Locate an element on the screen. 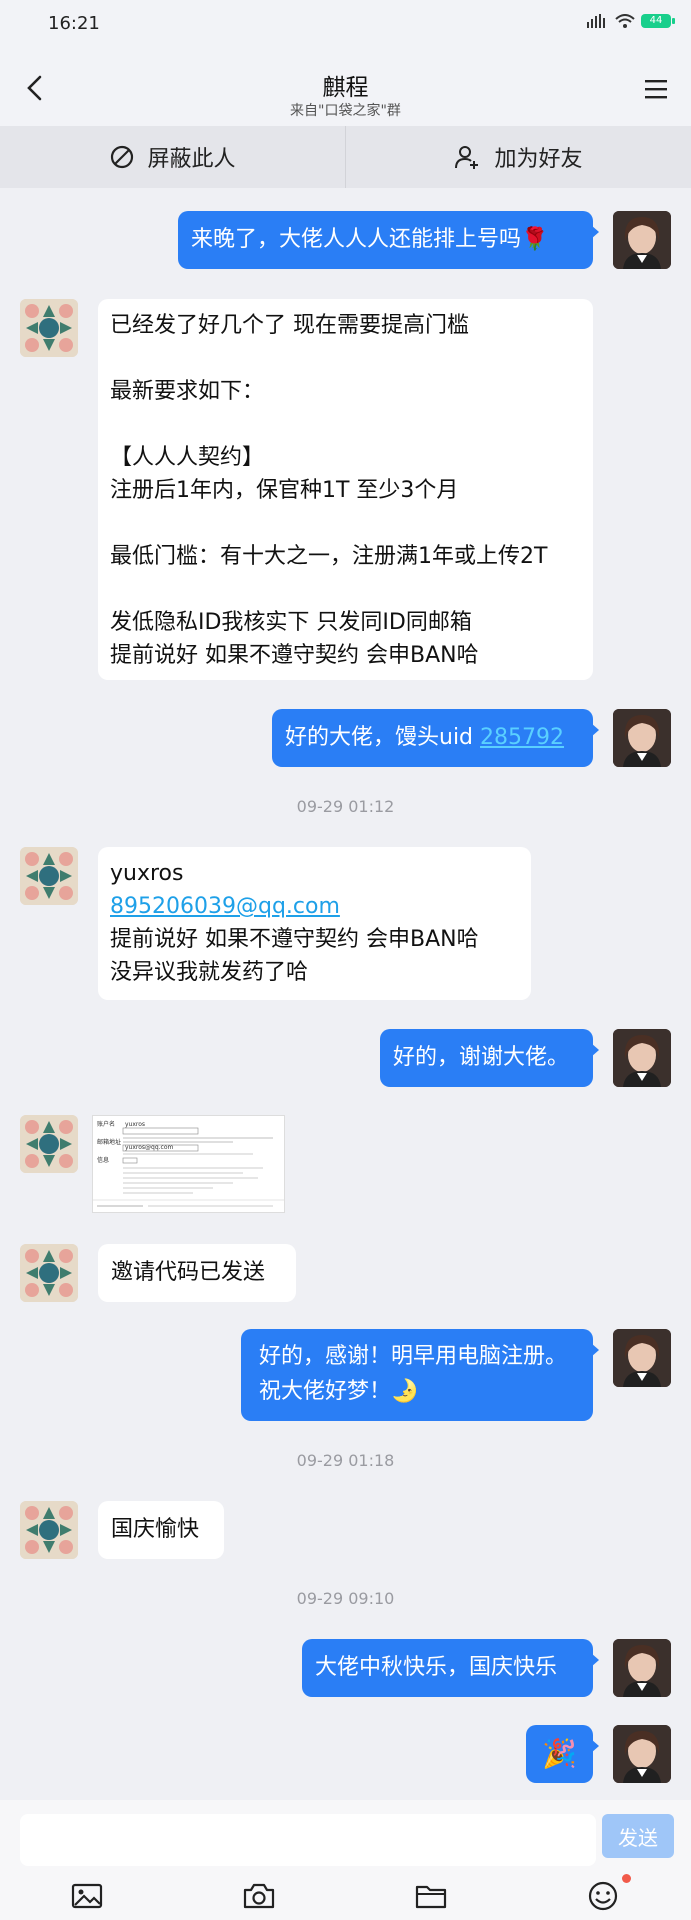  block-user-button: 屏蔽此人 is located at coordinates (172, 157).